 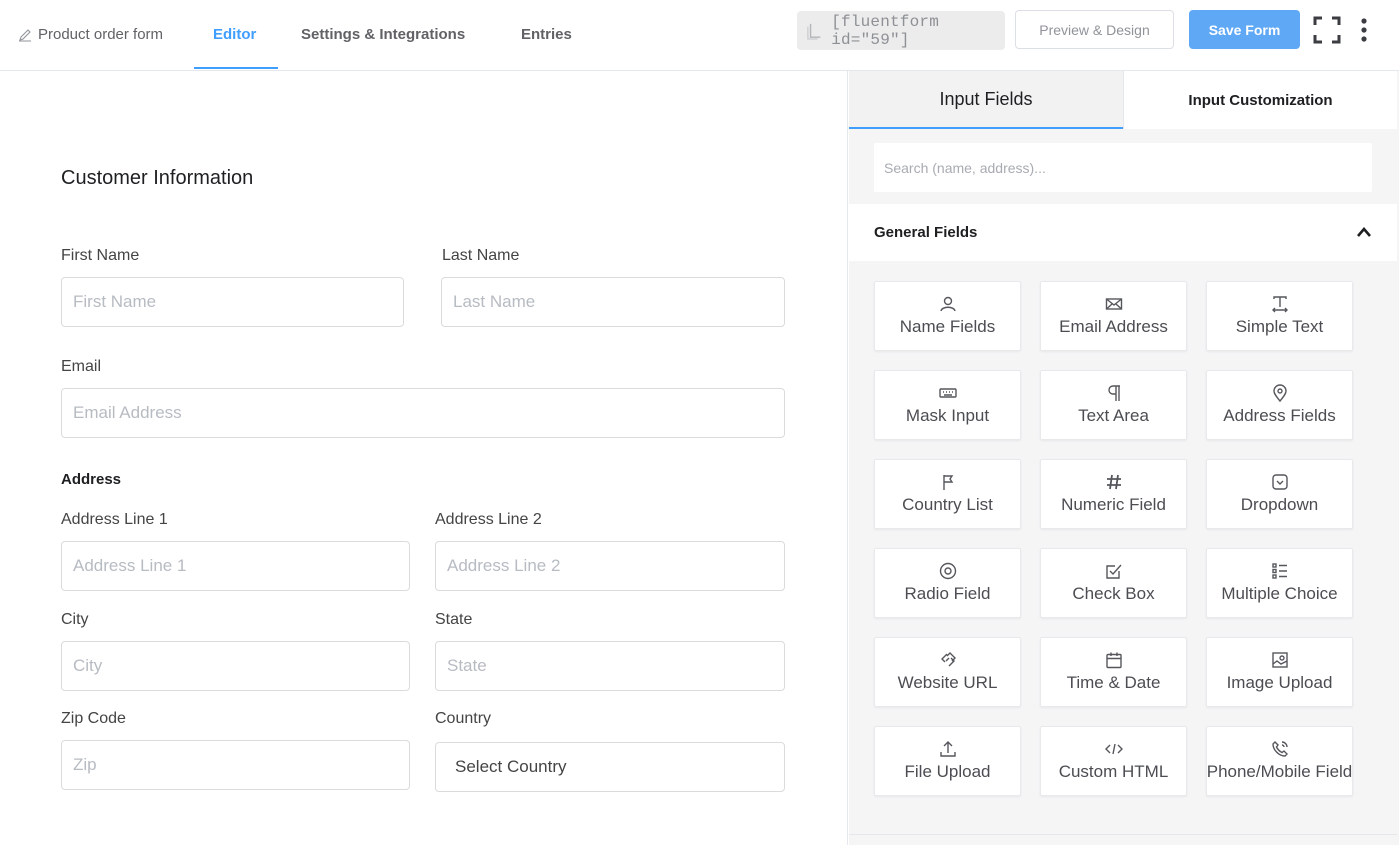 What do you see at coordinates (610, 767) in the screenshot?
I see `country-select: Select Country` at bounding box center [610, 767].